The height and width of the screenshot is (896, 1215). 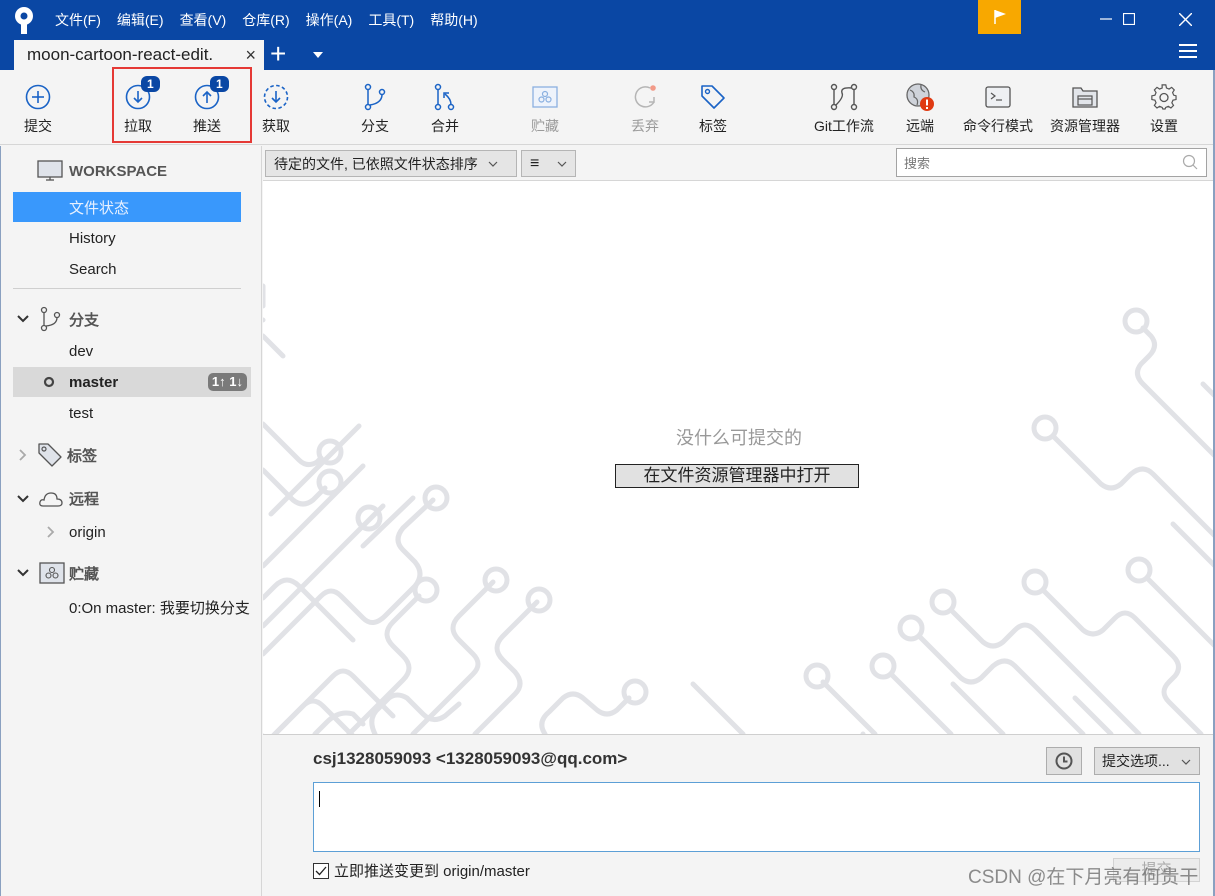 I want to click on gitflow-label: Git工作流, so click(x=844, y=126).